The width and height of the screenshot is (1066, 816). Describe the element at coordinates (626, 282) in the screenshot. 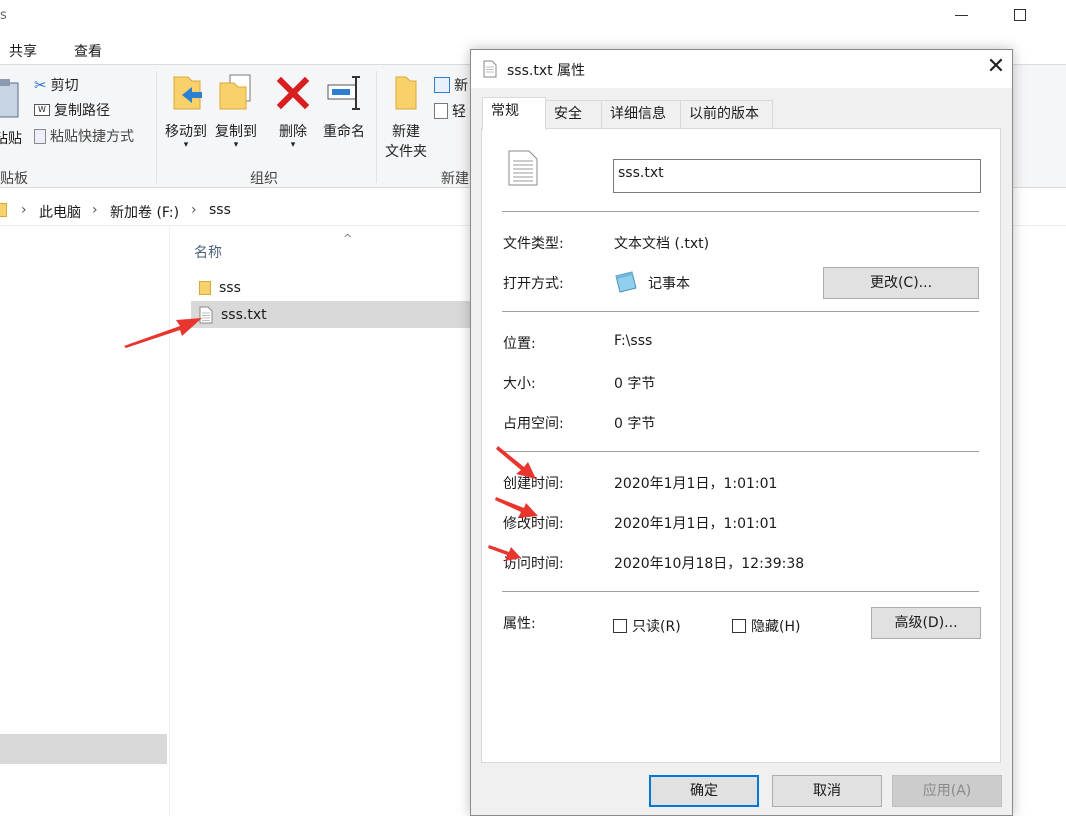

I see `notepad-icon` at that location.